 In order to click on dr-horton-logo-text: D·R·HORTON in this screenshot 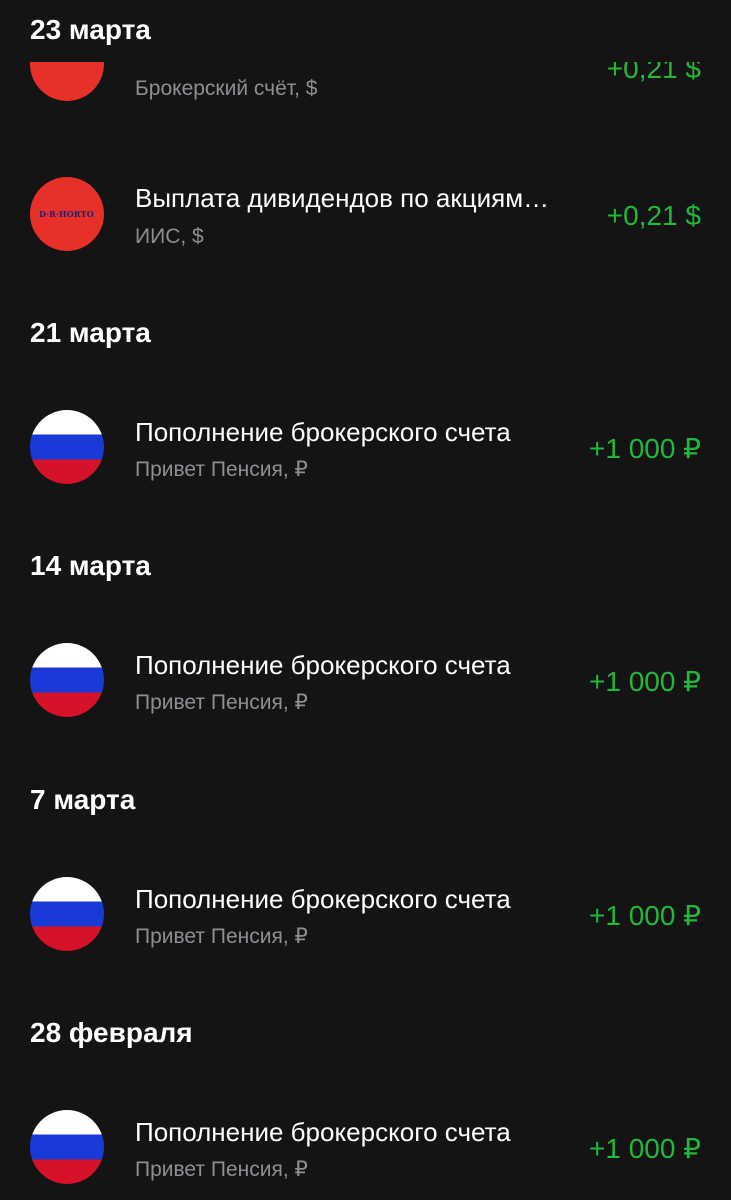, I will do `click(67, 214)`.